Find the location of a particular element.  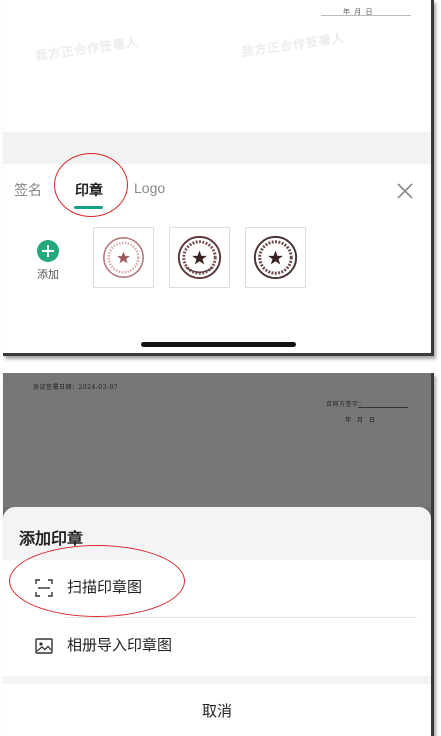

document-text: 协议签署日期：2024-03-07 is located at coordinates (76, 387).